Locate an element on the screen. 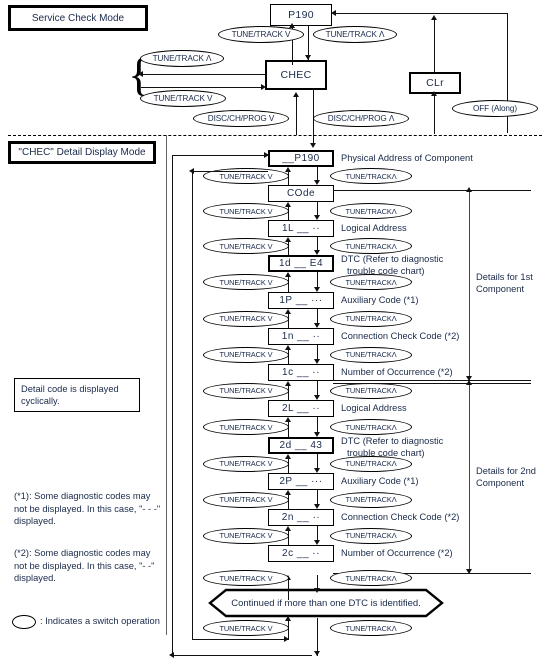 Image resolution: width=550 pixels, height=669 pixels. switch-down-row-1n: TUNE/TRACK V is located at coordinates (246, 354).